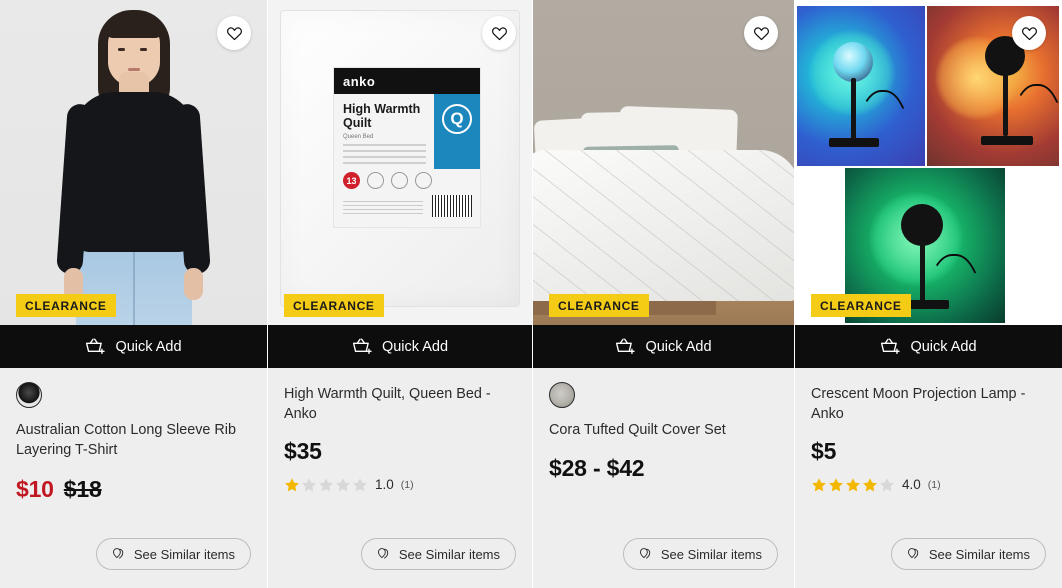 The width and height of the screenshot is (1062, 588). I want to click on rating-value: 1.0, so click(384, 485).